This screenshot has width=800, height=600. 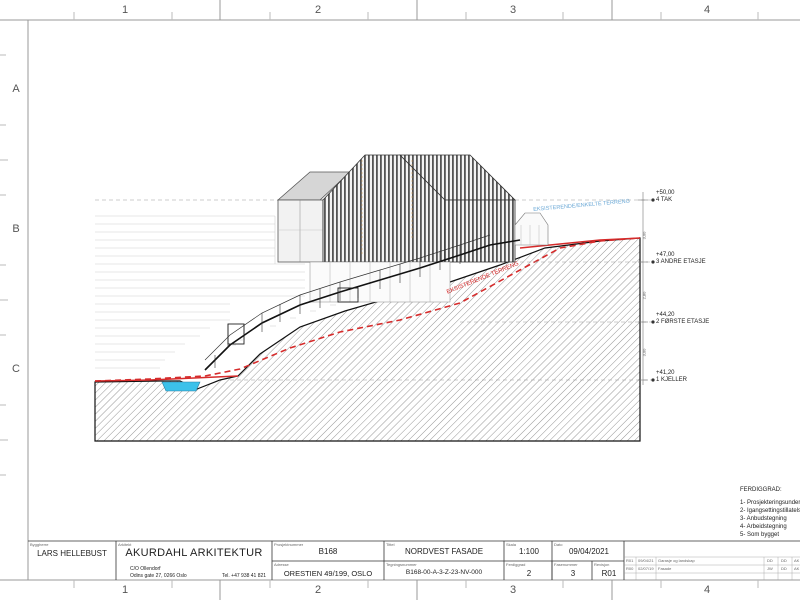 What do you see at coordinates (72, 553) in the screenshot?
I see `byggherre-name: LARS HELLEBUST` at bounding box center [72, 553].